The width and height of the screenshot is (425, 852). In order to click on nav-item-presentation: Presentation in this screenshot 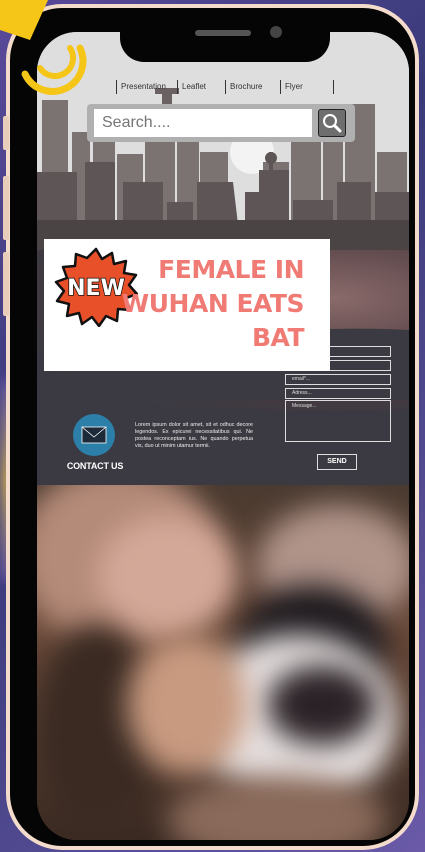, I will do `click(141, 87)`.